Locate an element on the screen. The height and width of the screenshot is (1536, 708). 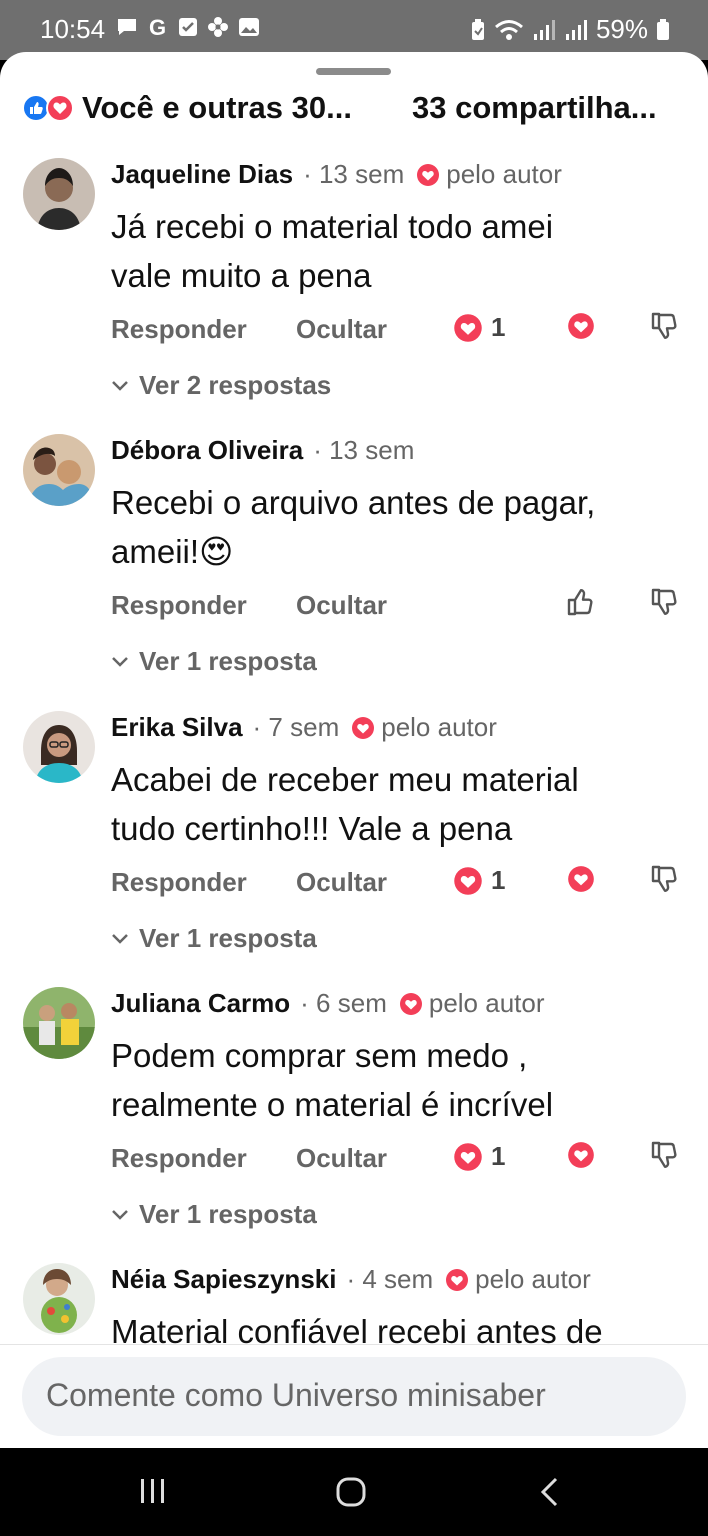
signal-icon is located at coordinates (544, 29).